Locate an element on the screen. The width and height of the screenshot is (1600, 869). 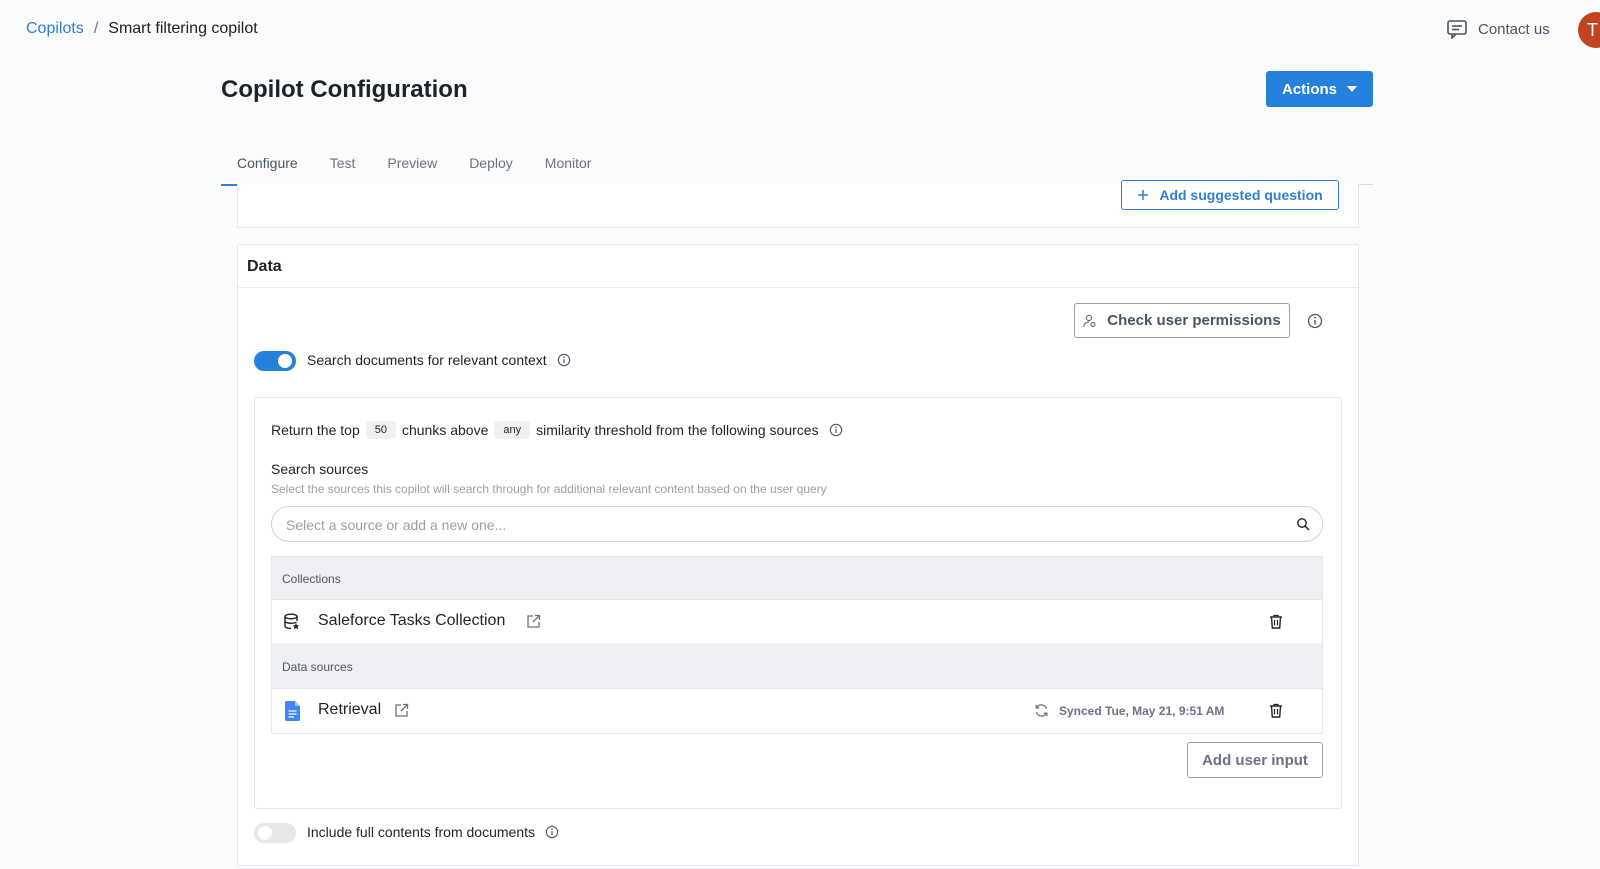
search-sources-title: Search sources is located at coordinates (320, 469).